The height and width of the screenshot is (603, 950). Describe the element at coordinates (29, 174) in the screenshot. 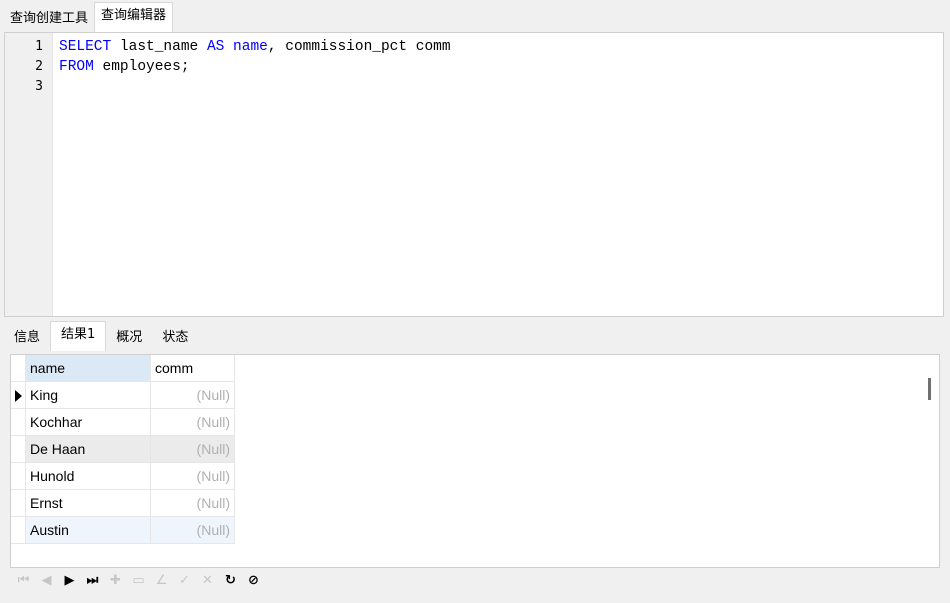

I see `line-number-gutter: 1 2 3` at that location.